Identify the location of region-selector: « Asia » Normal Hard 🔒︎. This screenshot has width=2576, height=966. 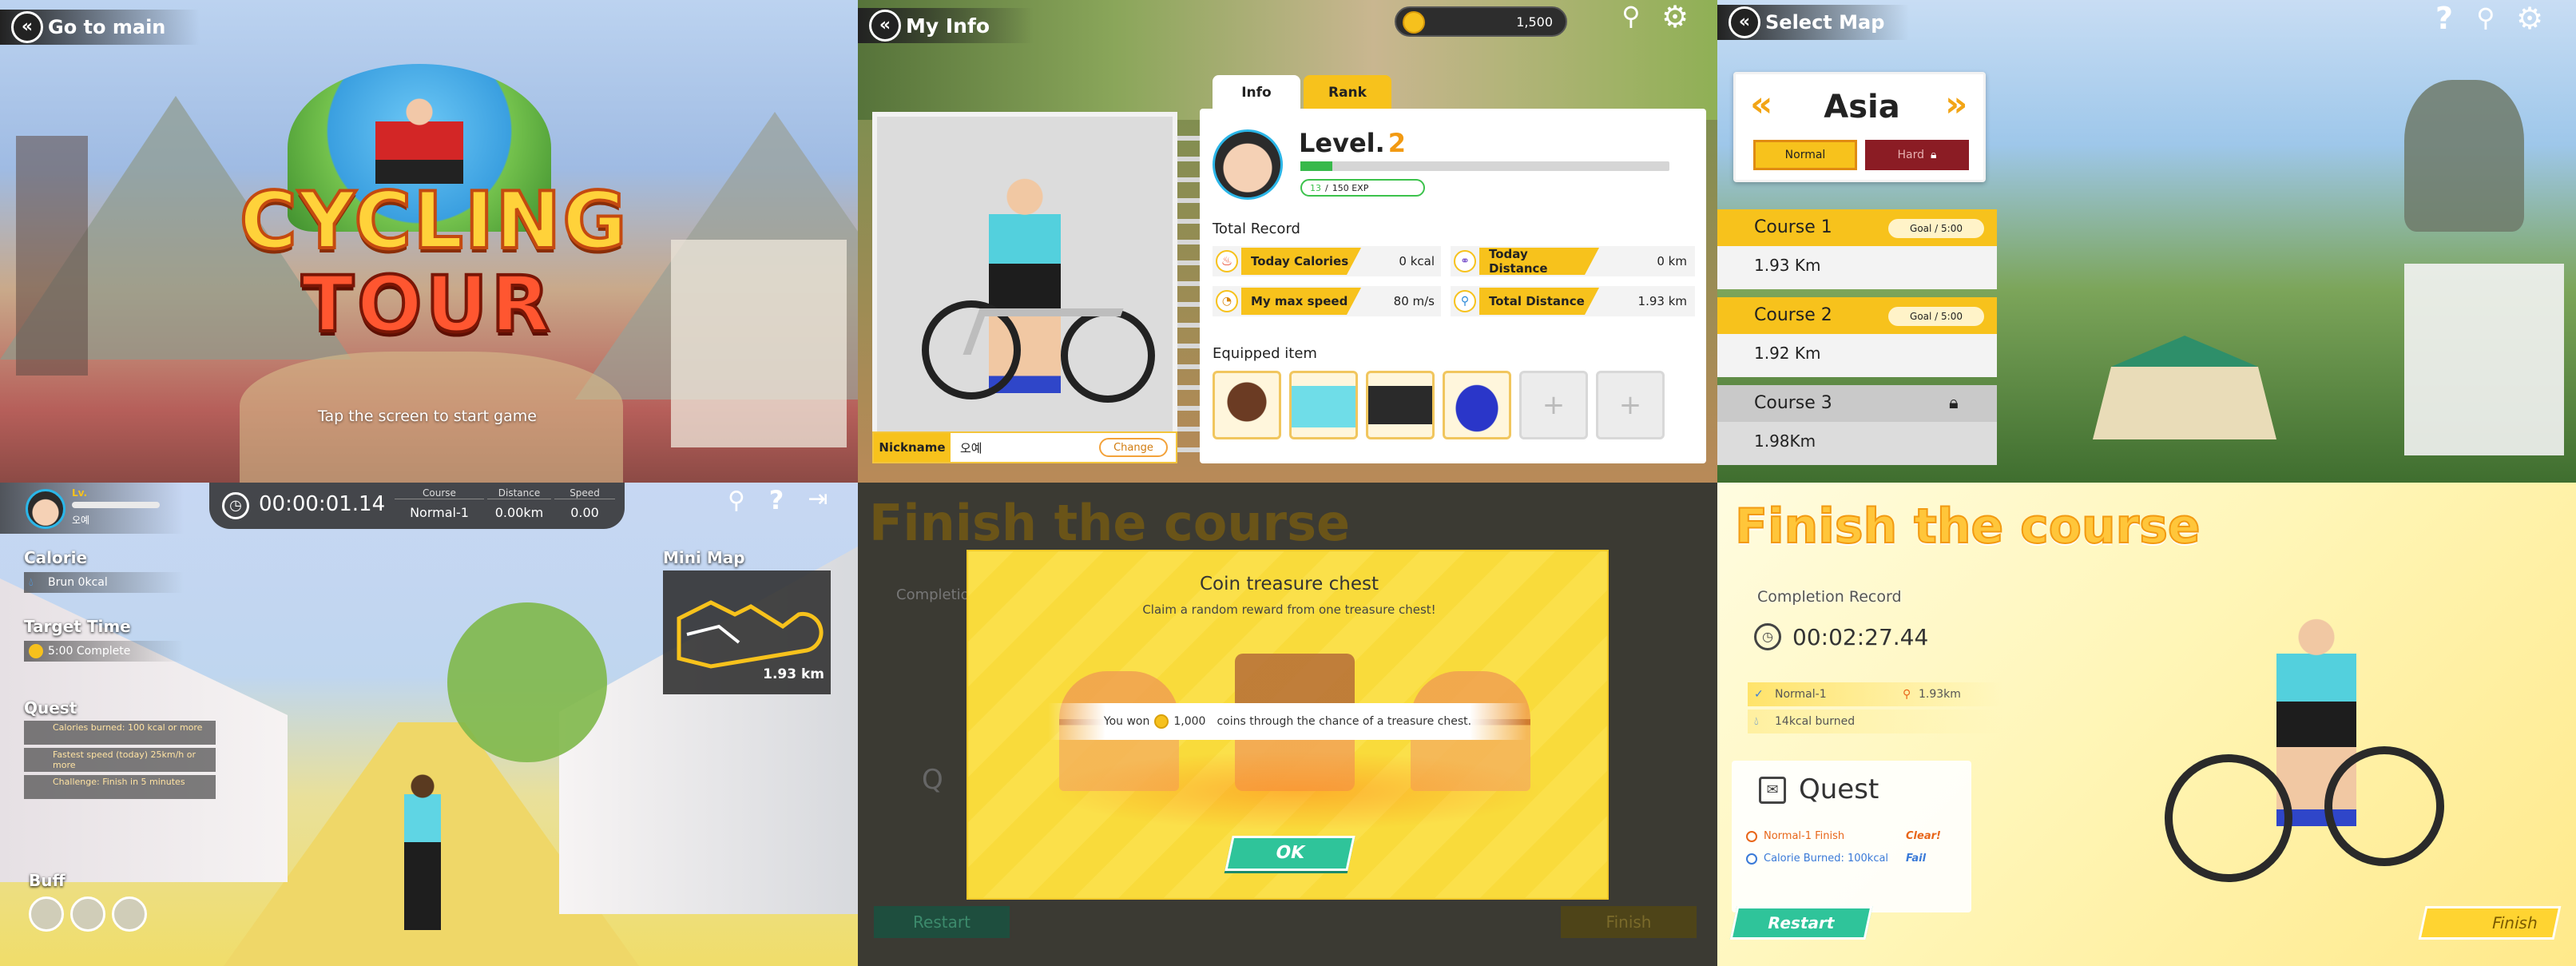
(1859, 127).